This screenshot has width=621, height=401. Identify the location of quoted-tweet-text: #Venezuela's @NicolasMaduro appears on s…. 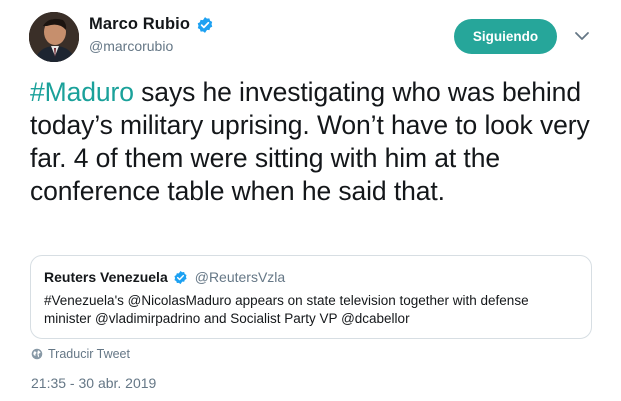
(286, 309).